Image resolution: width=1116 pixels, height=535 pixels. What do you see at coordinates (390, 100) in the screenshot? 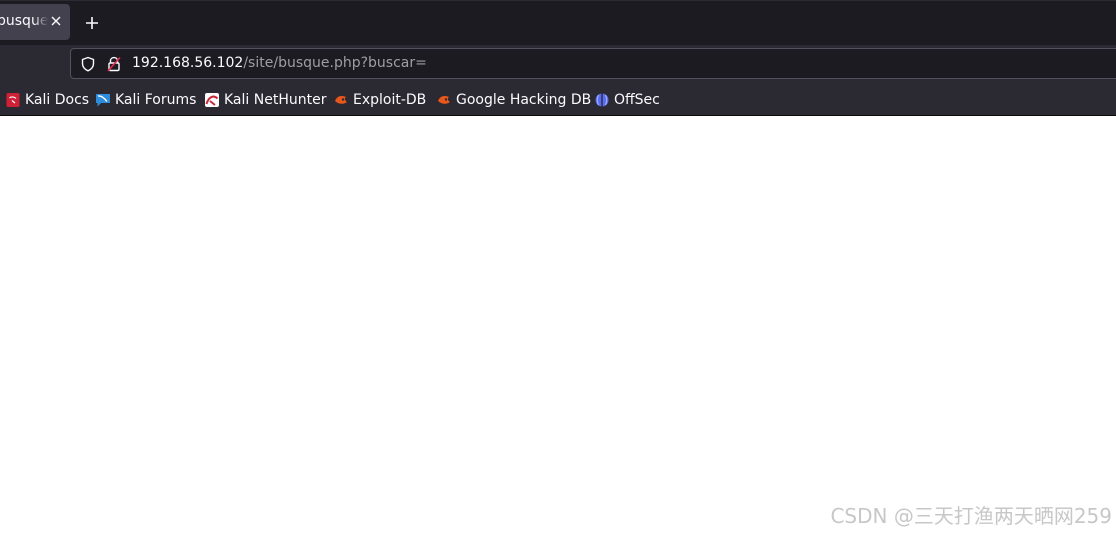
I see `bookmark-label: Exploit-DB` at bounding box center [390, 100].